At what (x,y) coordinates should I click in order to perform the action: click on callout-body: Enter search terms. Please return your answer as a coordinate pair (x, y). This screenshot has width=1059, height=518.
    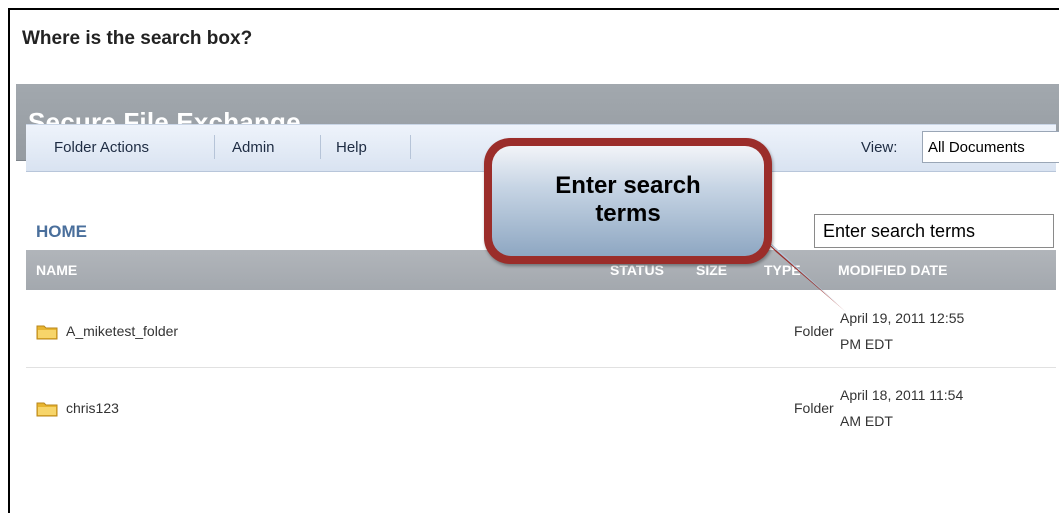
    Looking at the image, I should click on (628, 201).